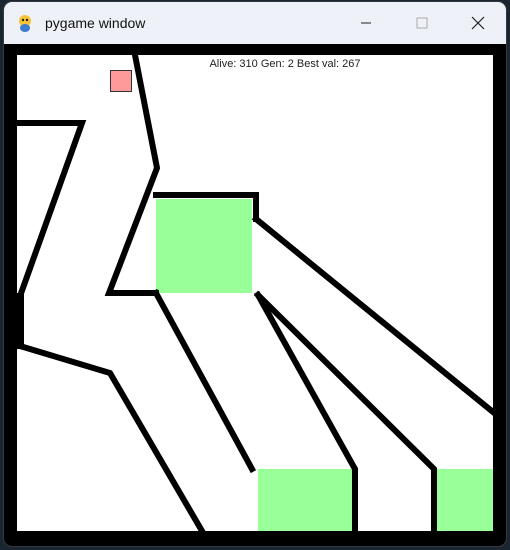 The width and height of the screenshot is (510, 550). Describe the element at coordinates (95, 23) in the screenshot. I see `window-title: pygame window` at that location.